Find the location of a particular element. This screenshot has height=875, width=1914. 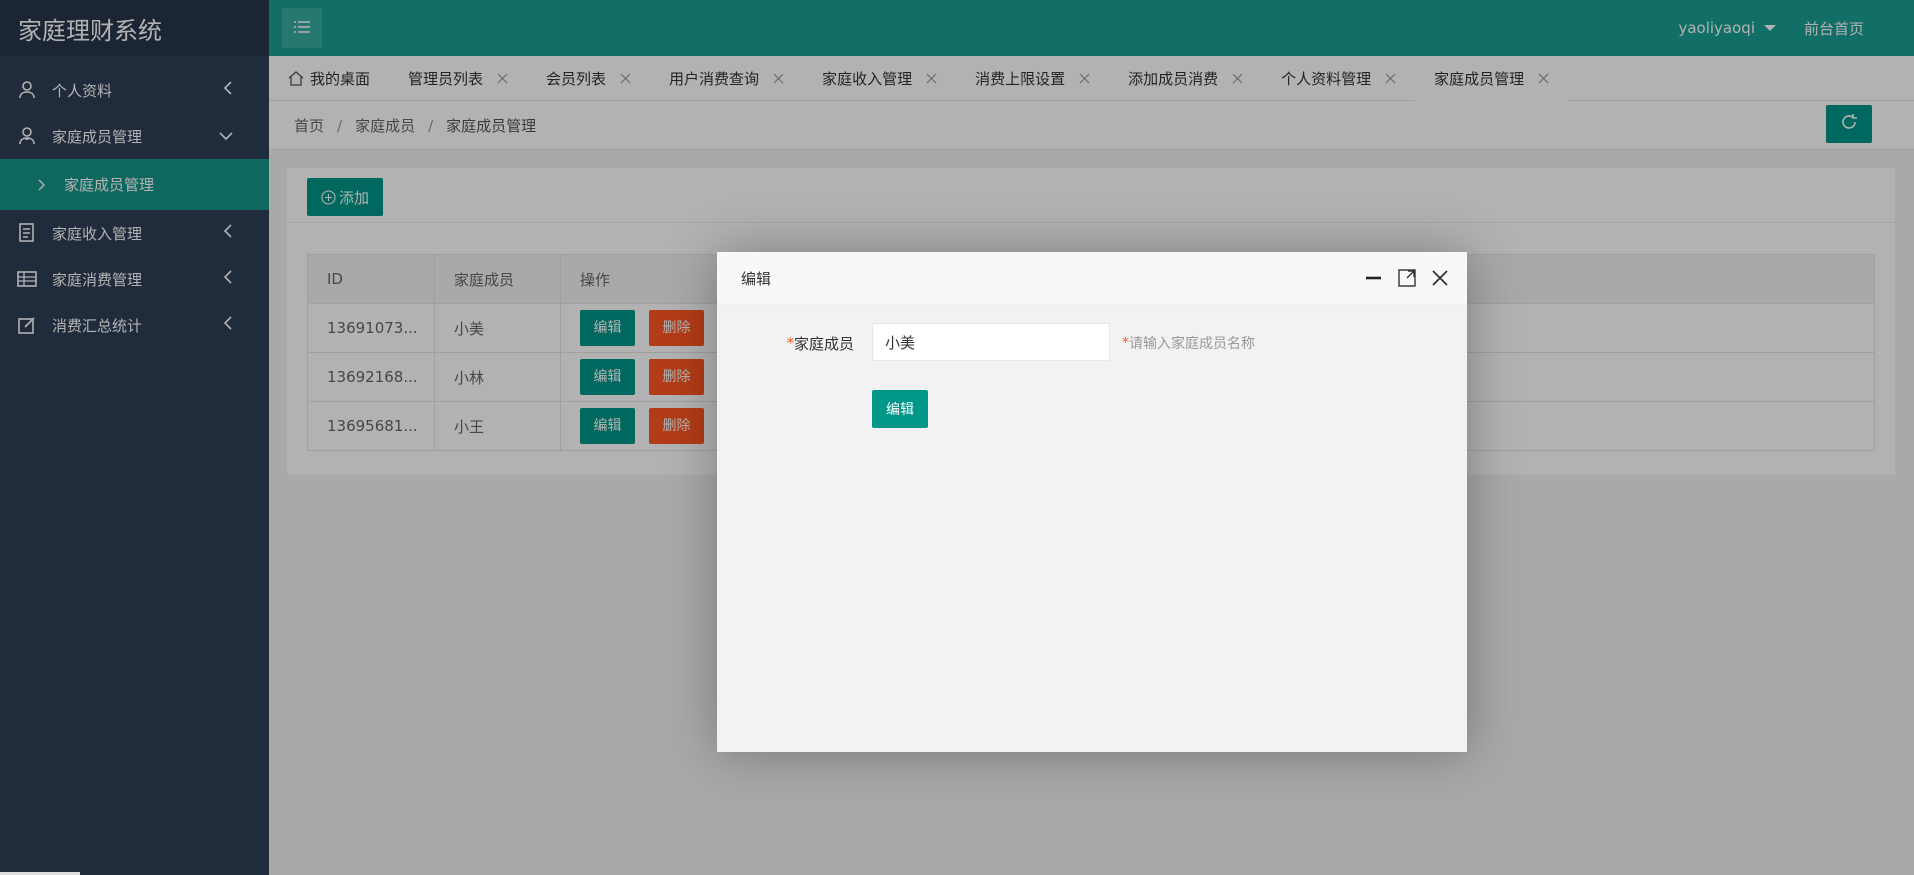

dialog-title: 编辑 is located at coordinates (756, 279).